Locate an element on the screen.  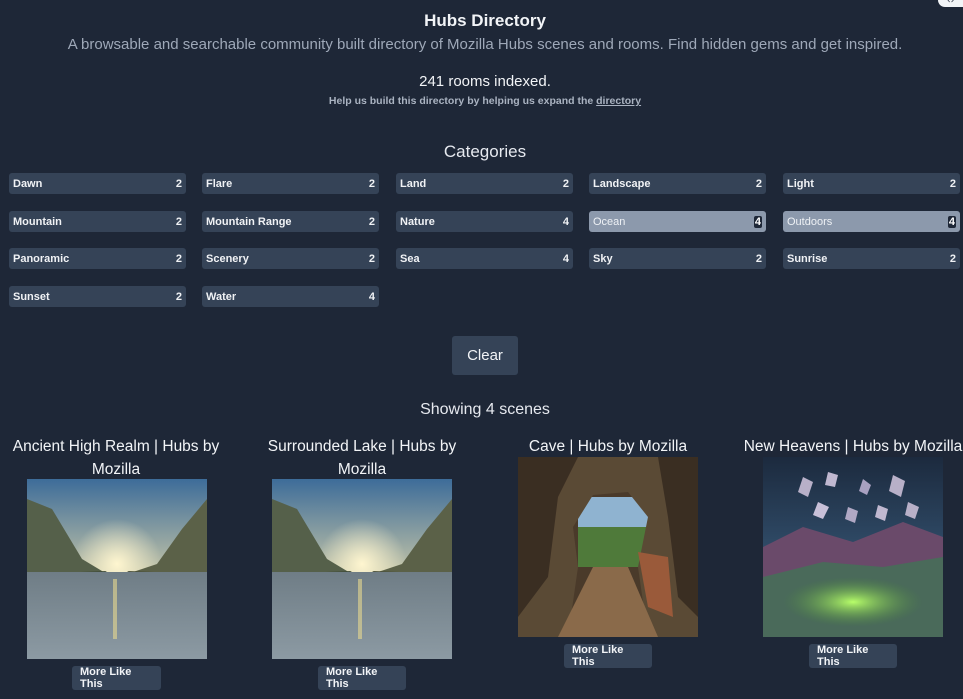
scene-title-line: Cave | Hubs by Mozilla is located at coordinates (608, 446).